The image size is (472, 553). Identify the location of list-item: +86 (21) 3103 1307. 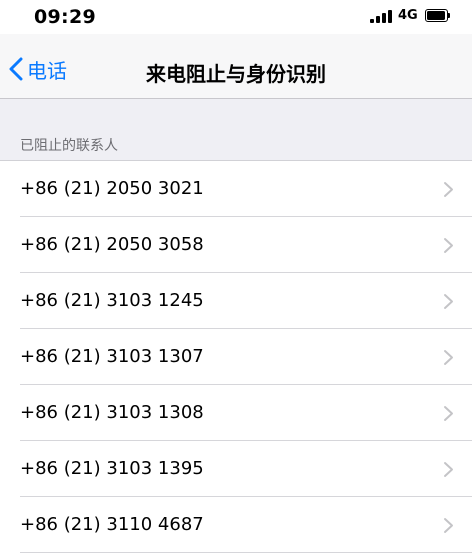
(236, 357).